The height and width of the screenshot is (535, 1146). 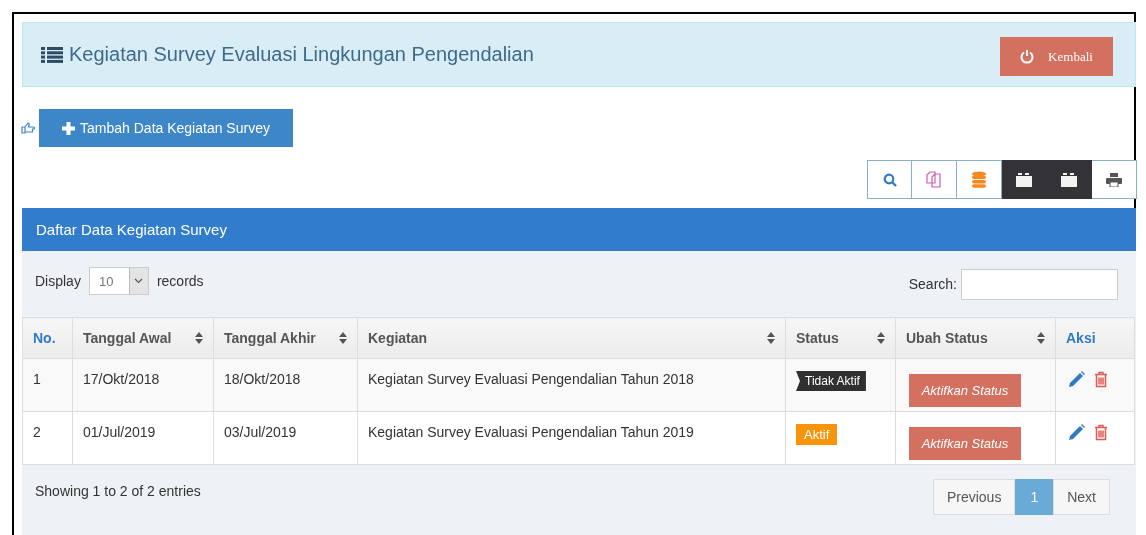 I want to click on list-icon, so click(x=52, y=54).